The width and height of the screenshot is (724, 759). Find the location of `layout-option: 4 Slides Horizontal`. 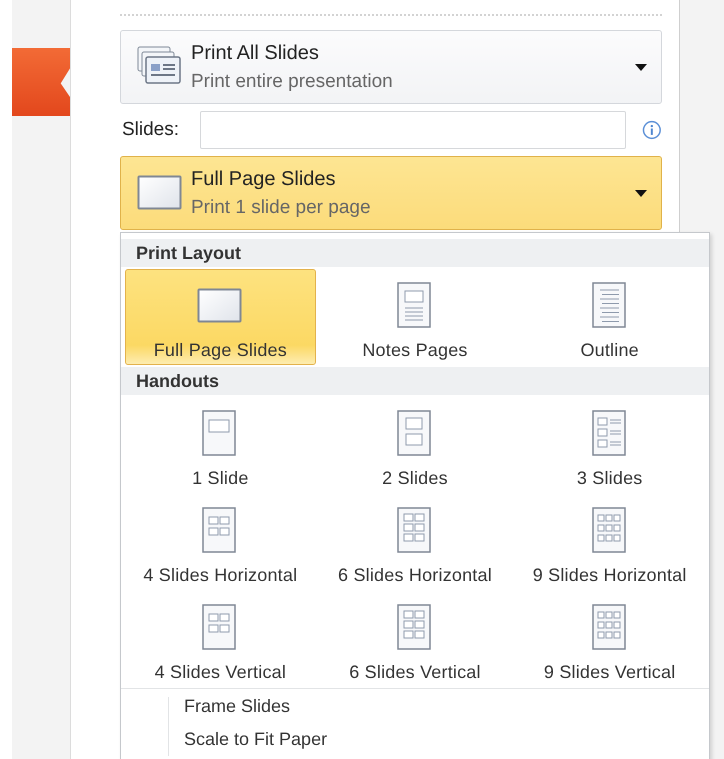

layout-option: 4 Slides Horizontal is located at coordinates (220, 540).